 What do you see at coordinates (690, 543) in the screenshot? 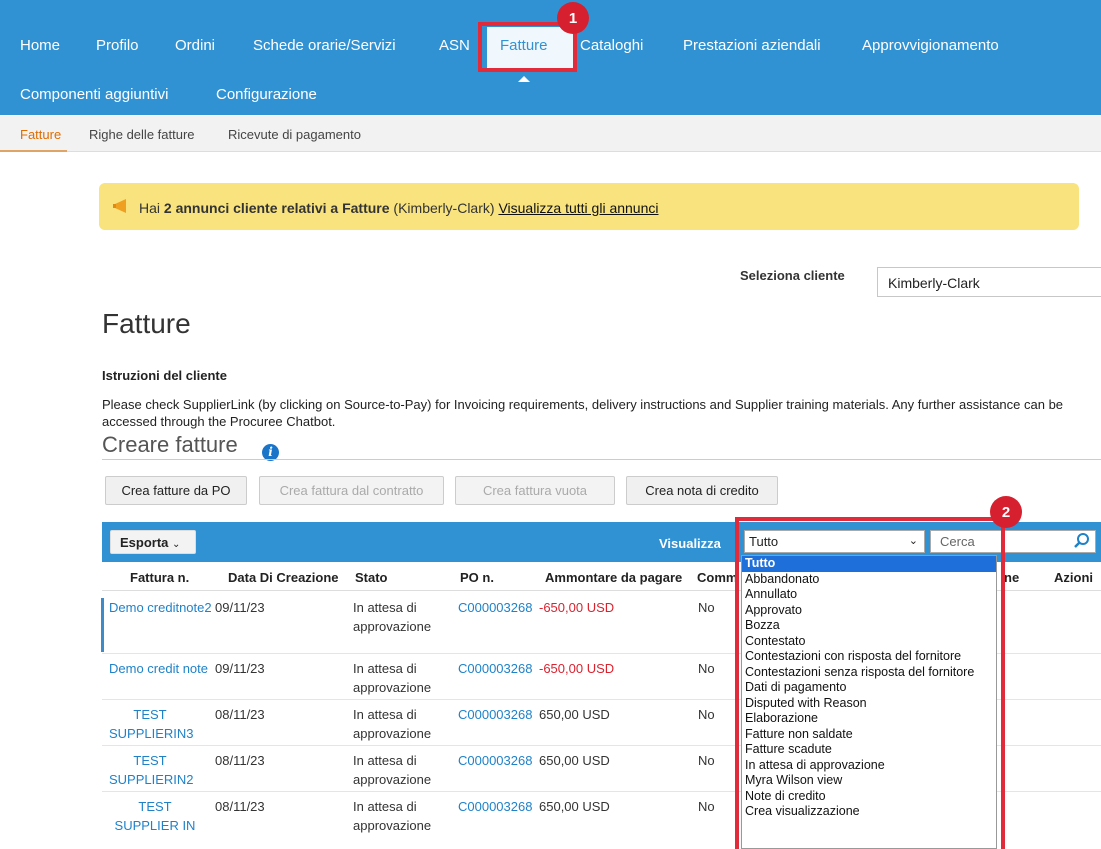
I see `view-label: Visualizza` at bounding box center [690, 543].